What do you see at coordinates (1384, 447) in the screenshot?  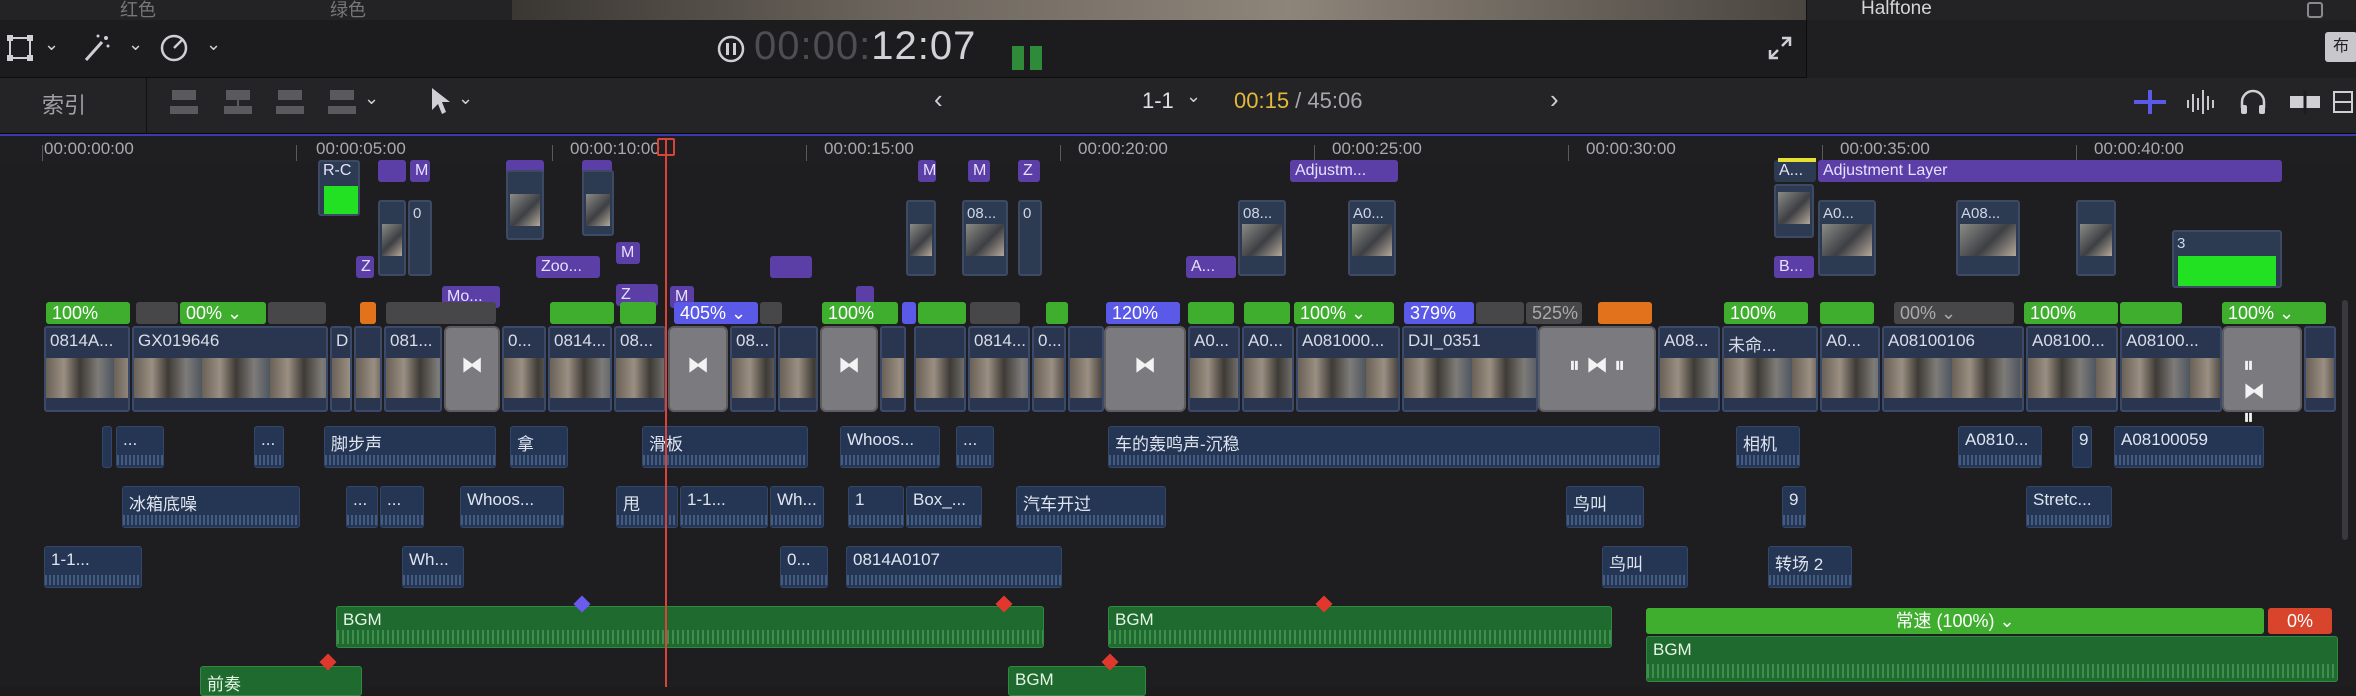 I see `audio-clip: 车的轰鸣声-沉稳` at bounding box center [1384, 447].